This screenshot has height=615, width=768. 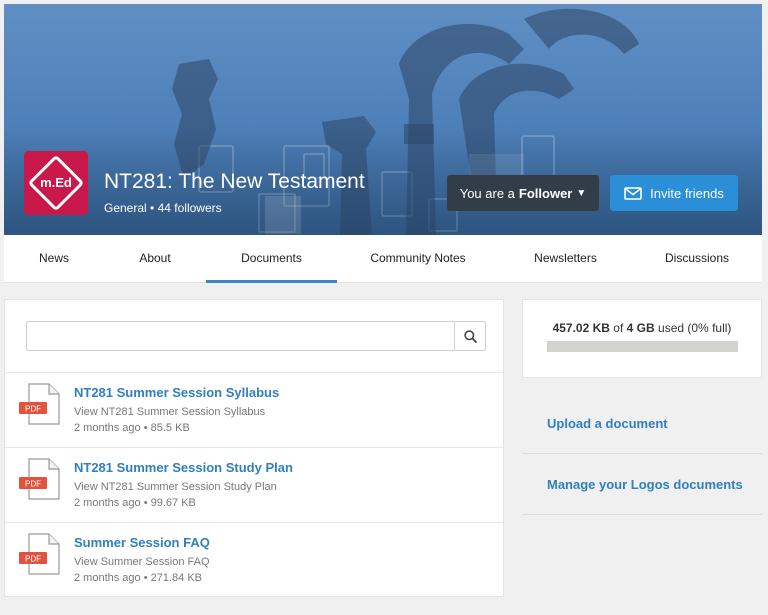 I want to click on document-meta: 2 months ago • 85.5 KB, so click(x=132, y=428).